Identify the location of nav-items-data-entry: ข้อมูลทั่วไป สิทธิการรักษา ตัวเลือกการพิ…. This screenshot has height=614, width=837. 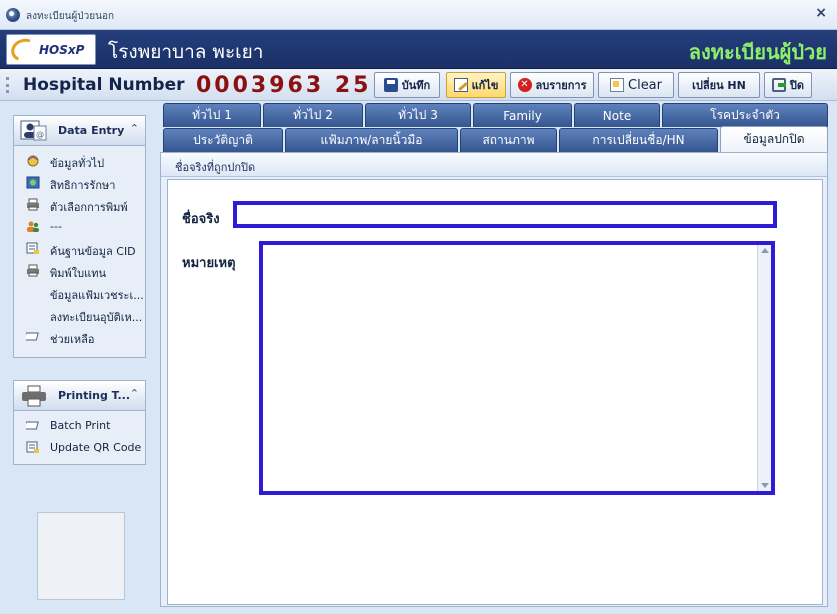
(79, 247).